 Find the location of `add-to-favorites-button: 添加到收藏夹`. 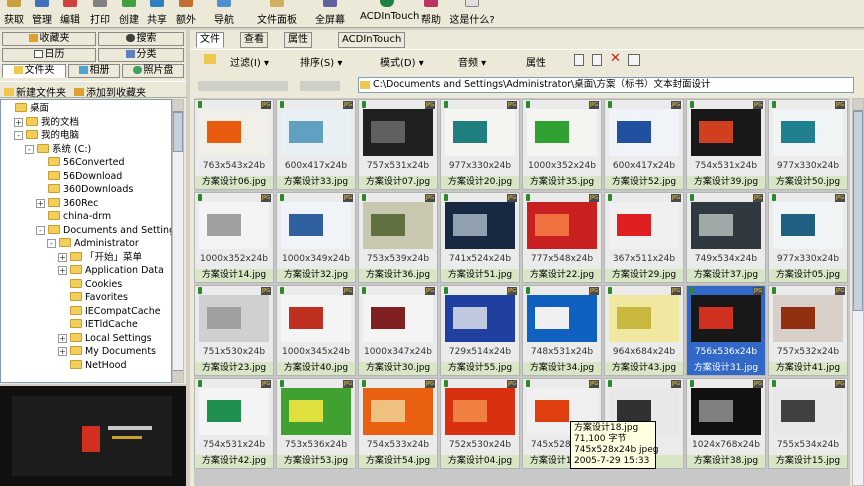

add-to-favorites-button: 添加到收藏夹 is located at coordinates (110, 91).